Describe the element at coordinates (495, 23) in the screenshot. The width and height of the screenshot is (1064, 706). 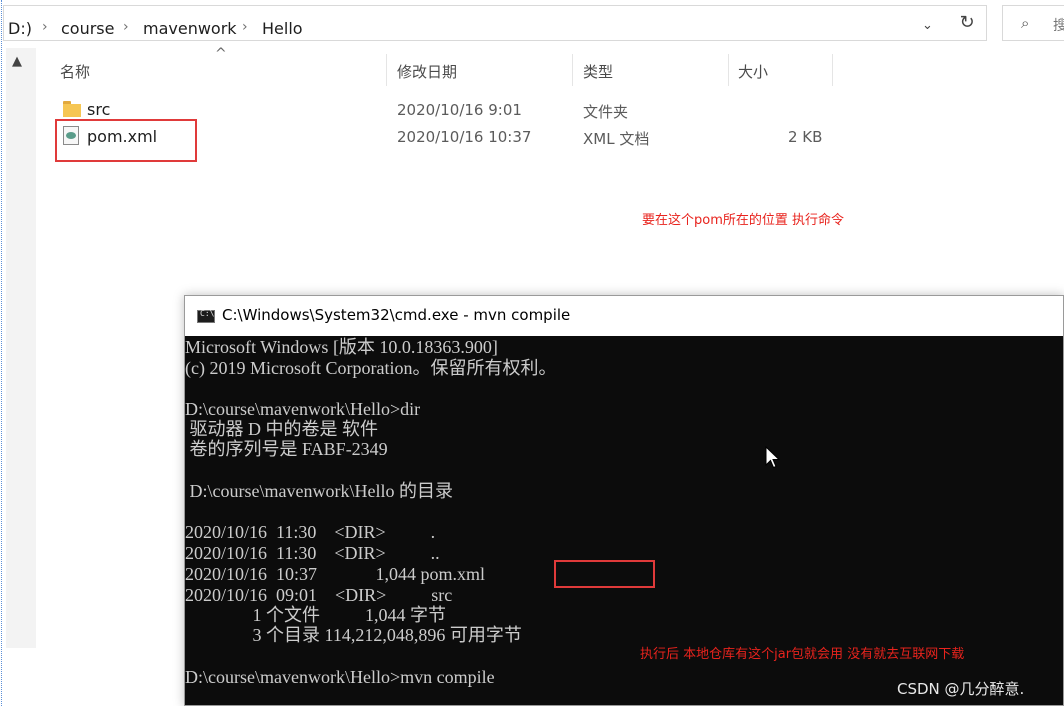
I see `address-bar: D:) › course › mavenwork › Hello ⌄` at that location.